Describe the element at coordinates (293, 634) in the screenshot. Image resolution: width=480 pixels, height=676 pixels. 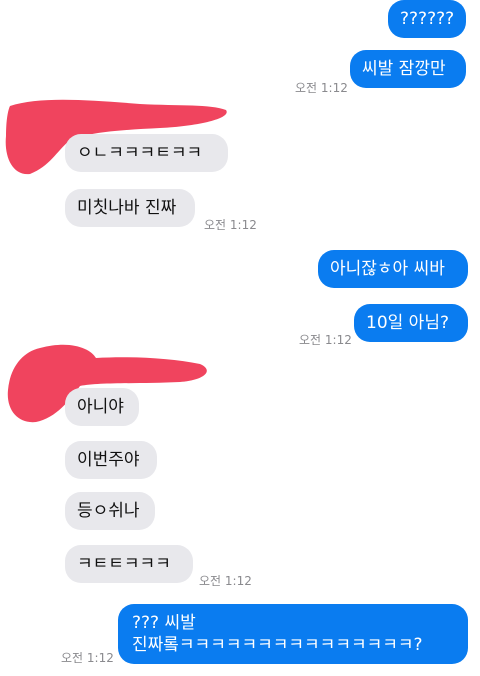
I see `outgoing-message: ??? 씨발 진짜롴ㅋㅋㅋㅋㅋㅋㅋㅋㅋㅋㅋㅋㅋㅋㅋ?` at that location.